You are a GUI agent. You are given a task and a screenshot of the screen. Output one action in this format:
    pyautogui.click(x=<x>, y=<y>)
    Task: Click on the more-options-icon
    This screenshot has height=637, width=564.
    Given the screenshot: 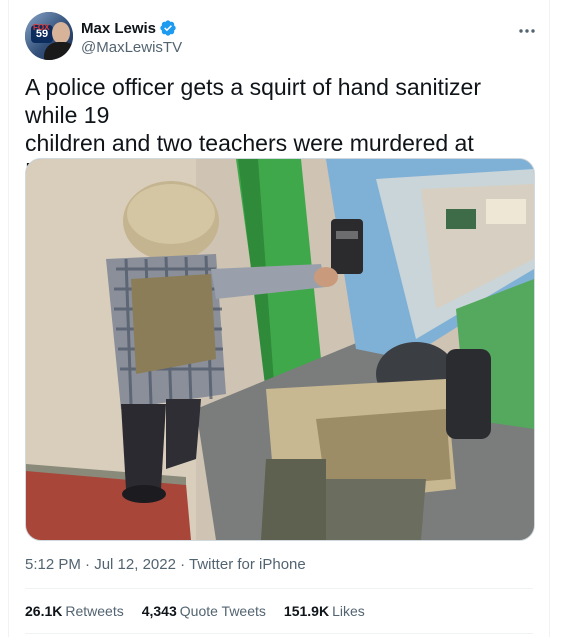 What is the action you would take?
    pyautogui.click(x=527, y=31)
    